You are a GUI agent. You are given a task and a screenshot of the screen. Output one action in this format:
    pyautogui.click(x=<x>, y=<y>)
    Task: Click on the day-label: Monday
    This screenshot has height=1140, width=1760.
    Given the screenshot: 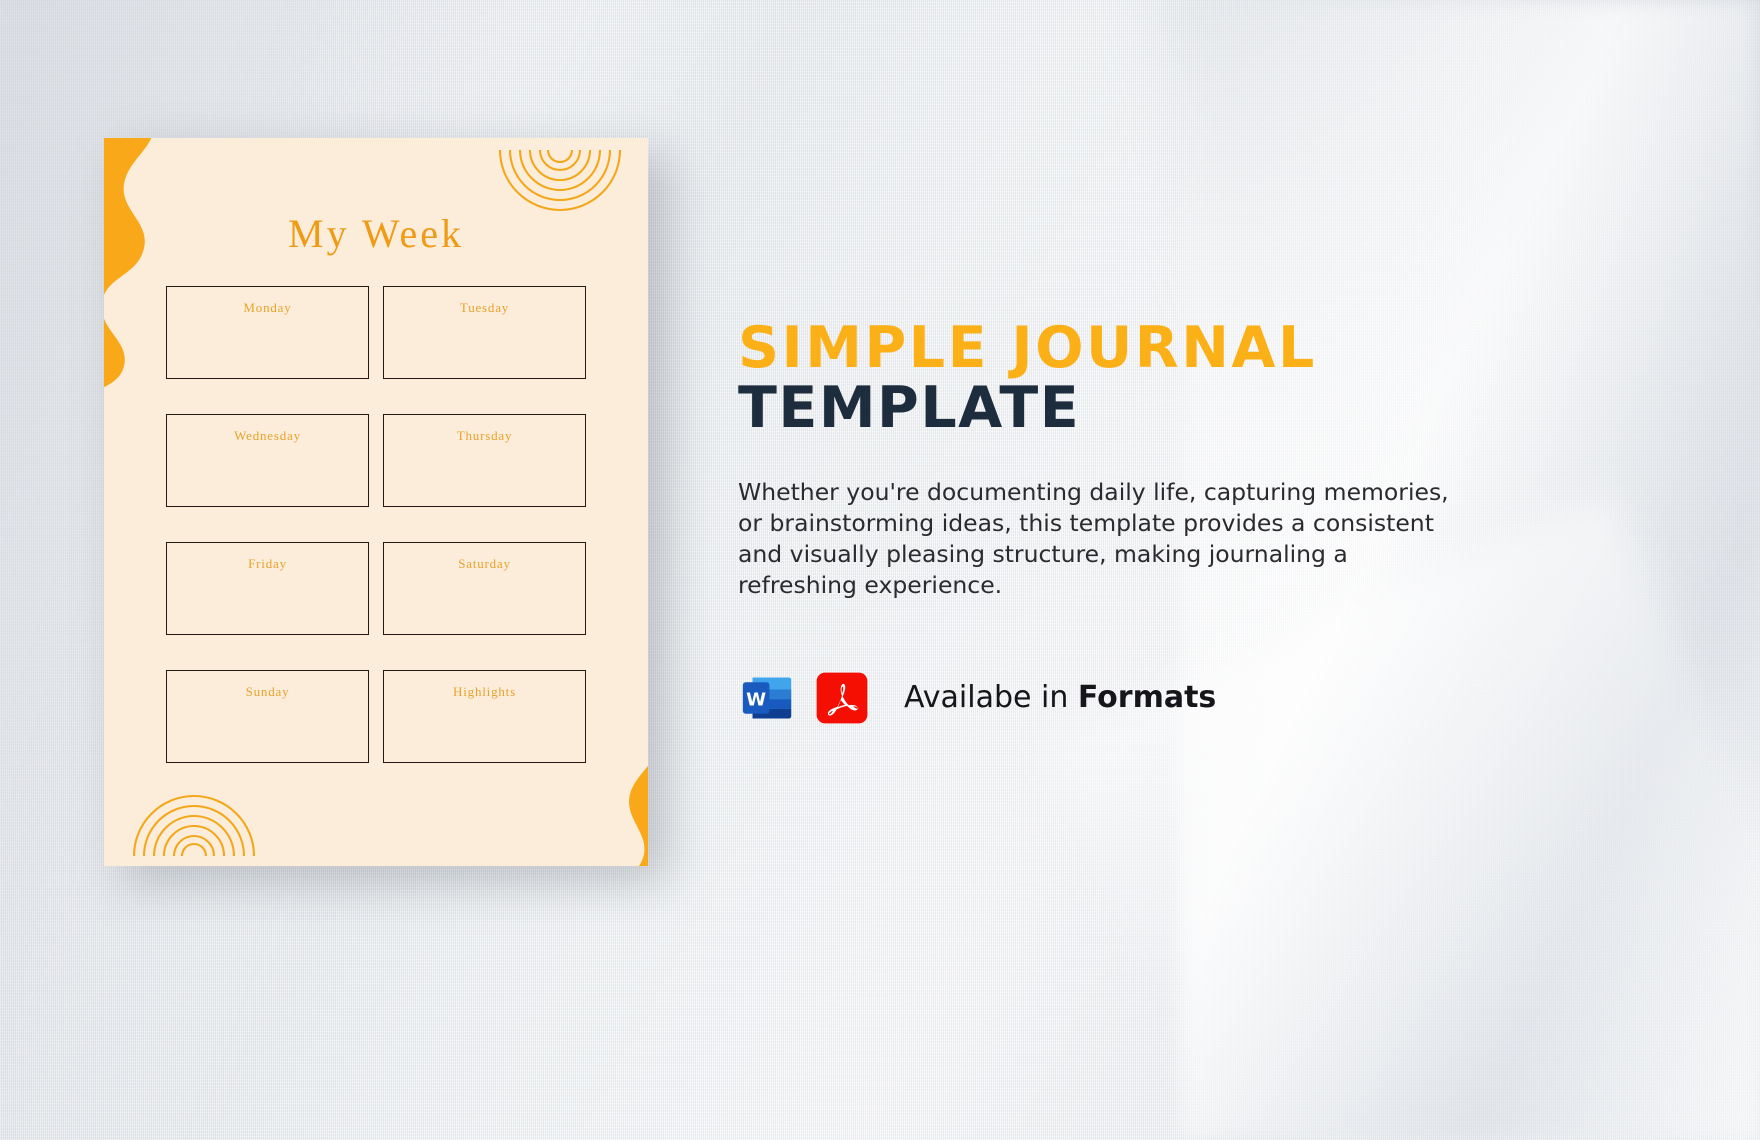 What is the action you would take?
    pyautogui.click(x=267, y=307)
    